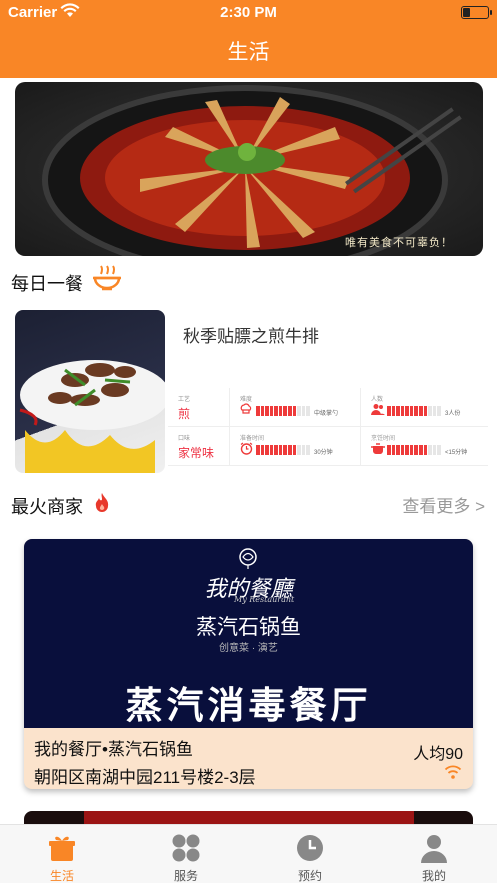 The width and height of the screenshot is (497, 883). I want to click on meal-stats-grid: 工艺 煎 难度 中级掌勺 人数 3人份 口味 家常味 准备时间 30分钟 烹饪时, so click(328, 427).